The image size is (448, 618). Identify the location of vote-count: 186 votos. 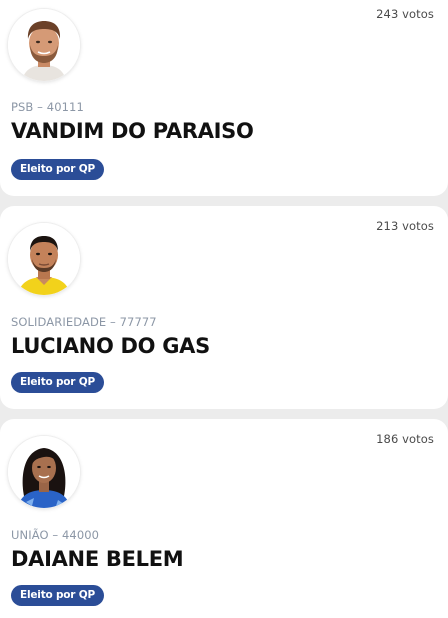
(405, 439).